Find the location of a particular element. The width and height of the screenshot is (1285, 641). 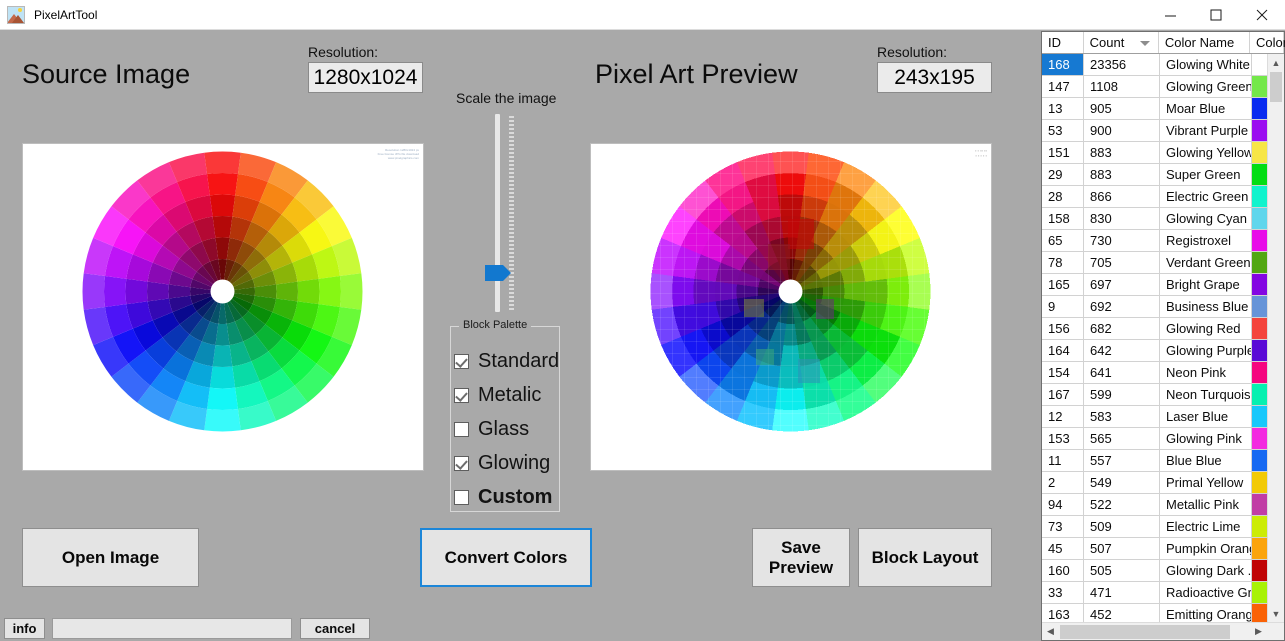

table-row: 165 697 Bright Grape is located at coordinates (1155, 285).